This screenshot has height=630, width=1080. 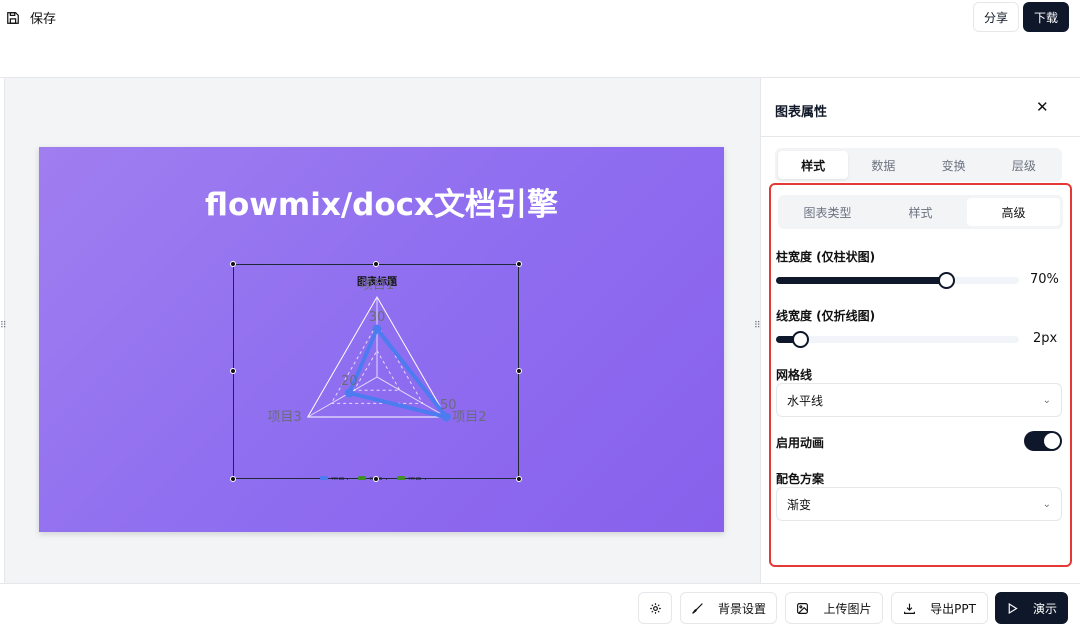 What do you see at coordinates (1013, 608) in the screenshot?
I see `play-icon` at bounding box center [1013, 608].